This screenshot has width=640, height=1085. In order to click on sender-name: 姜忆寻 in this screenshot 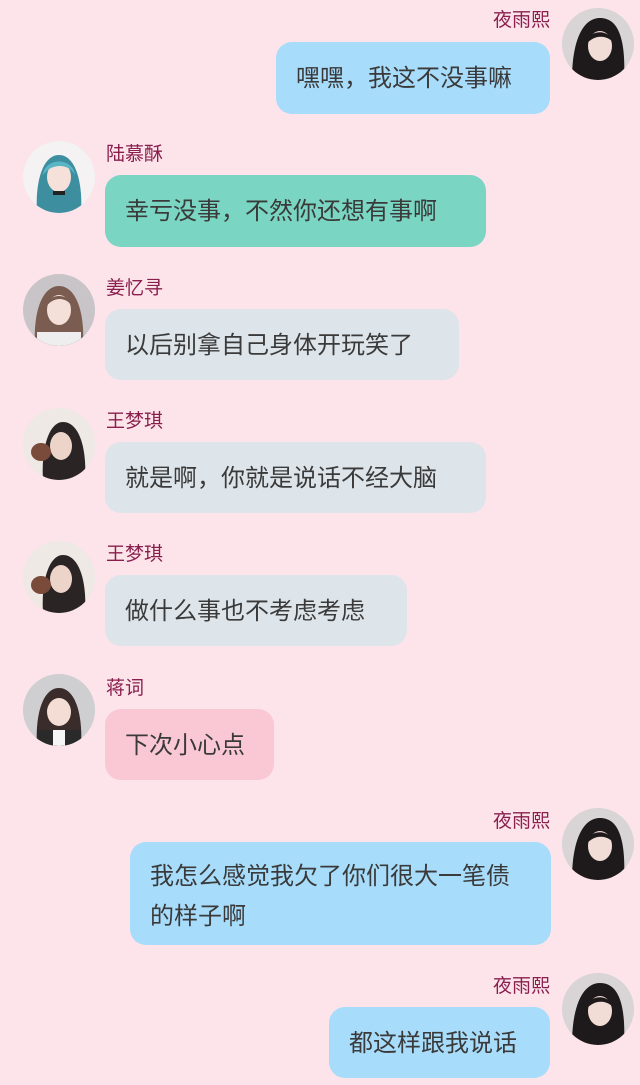, I will do `click(135, 288)`.